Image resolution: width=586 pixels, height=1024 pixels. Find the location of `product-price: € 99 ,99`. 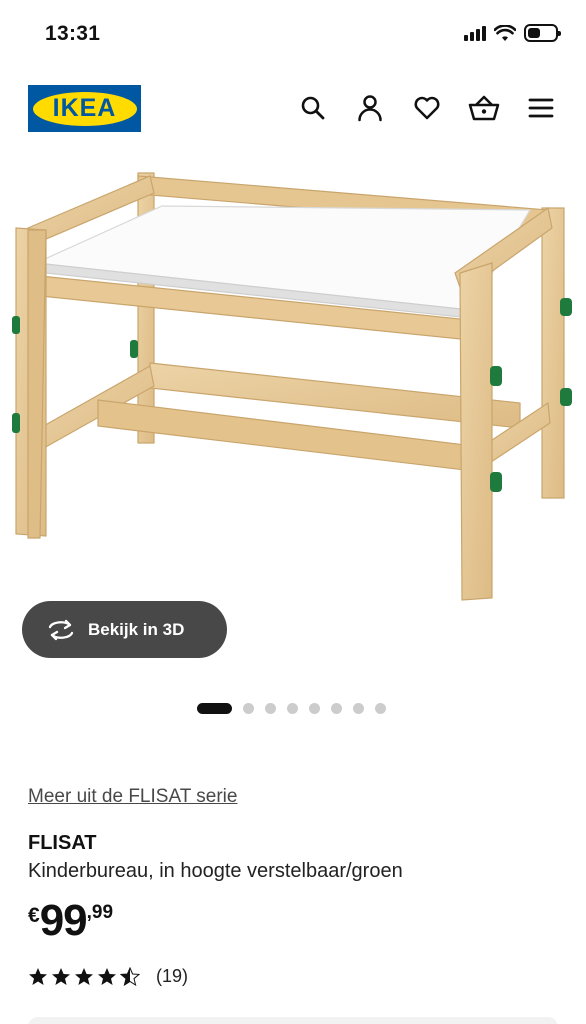

product-price: € 99 ,99 is located at coordinates (70, 921).